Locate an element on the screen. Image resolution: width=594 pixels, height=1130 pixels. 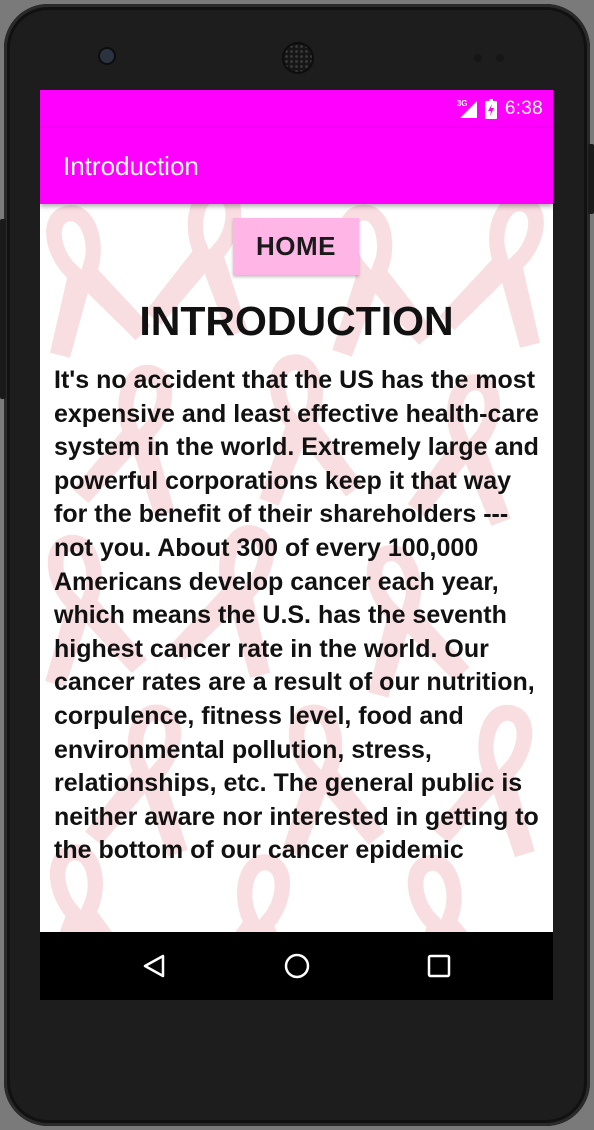
signal-icon: 3G is located at coordinates (466, 108).